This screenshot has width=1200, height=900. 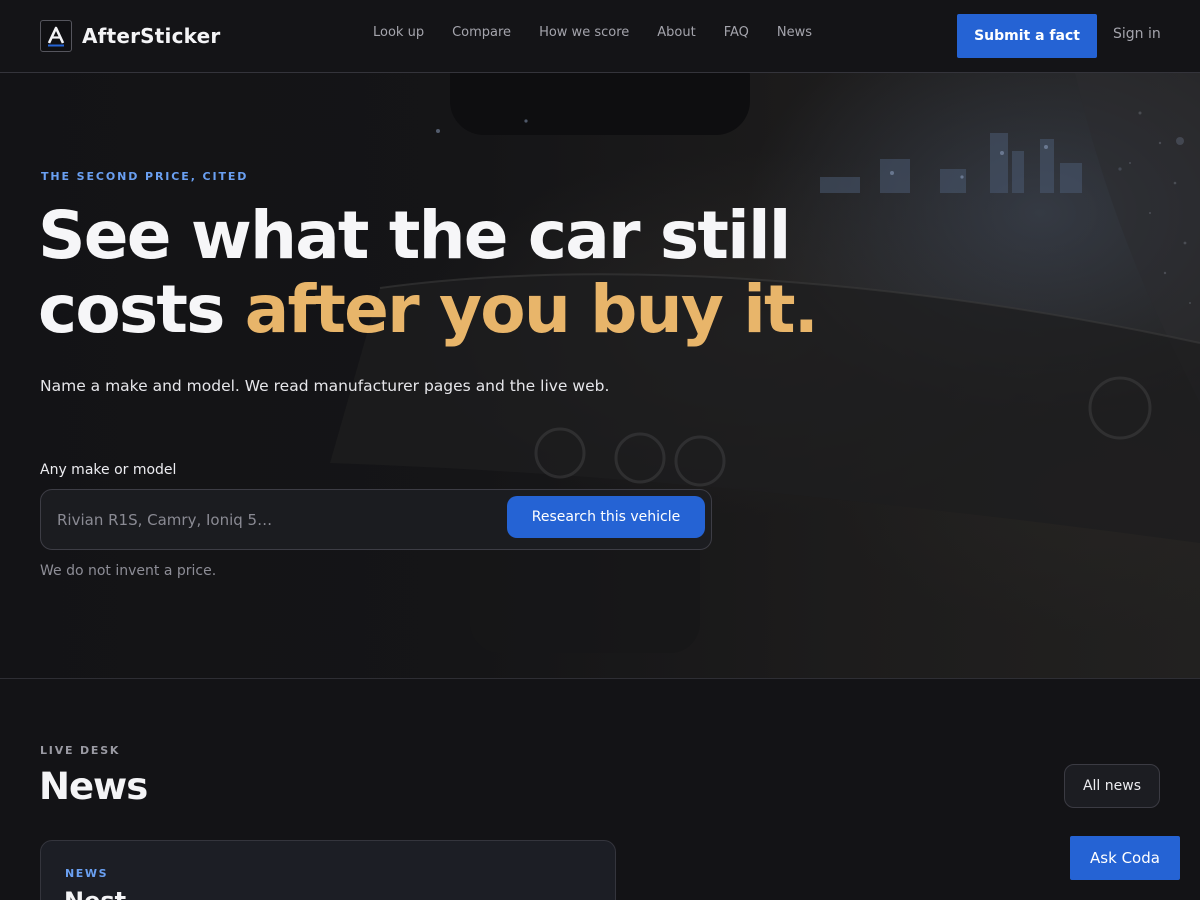 I want to click on news-section-title: News, so click(x=93, y=786).